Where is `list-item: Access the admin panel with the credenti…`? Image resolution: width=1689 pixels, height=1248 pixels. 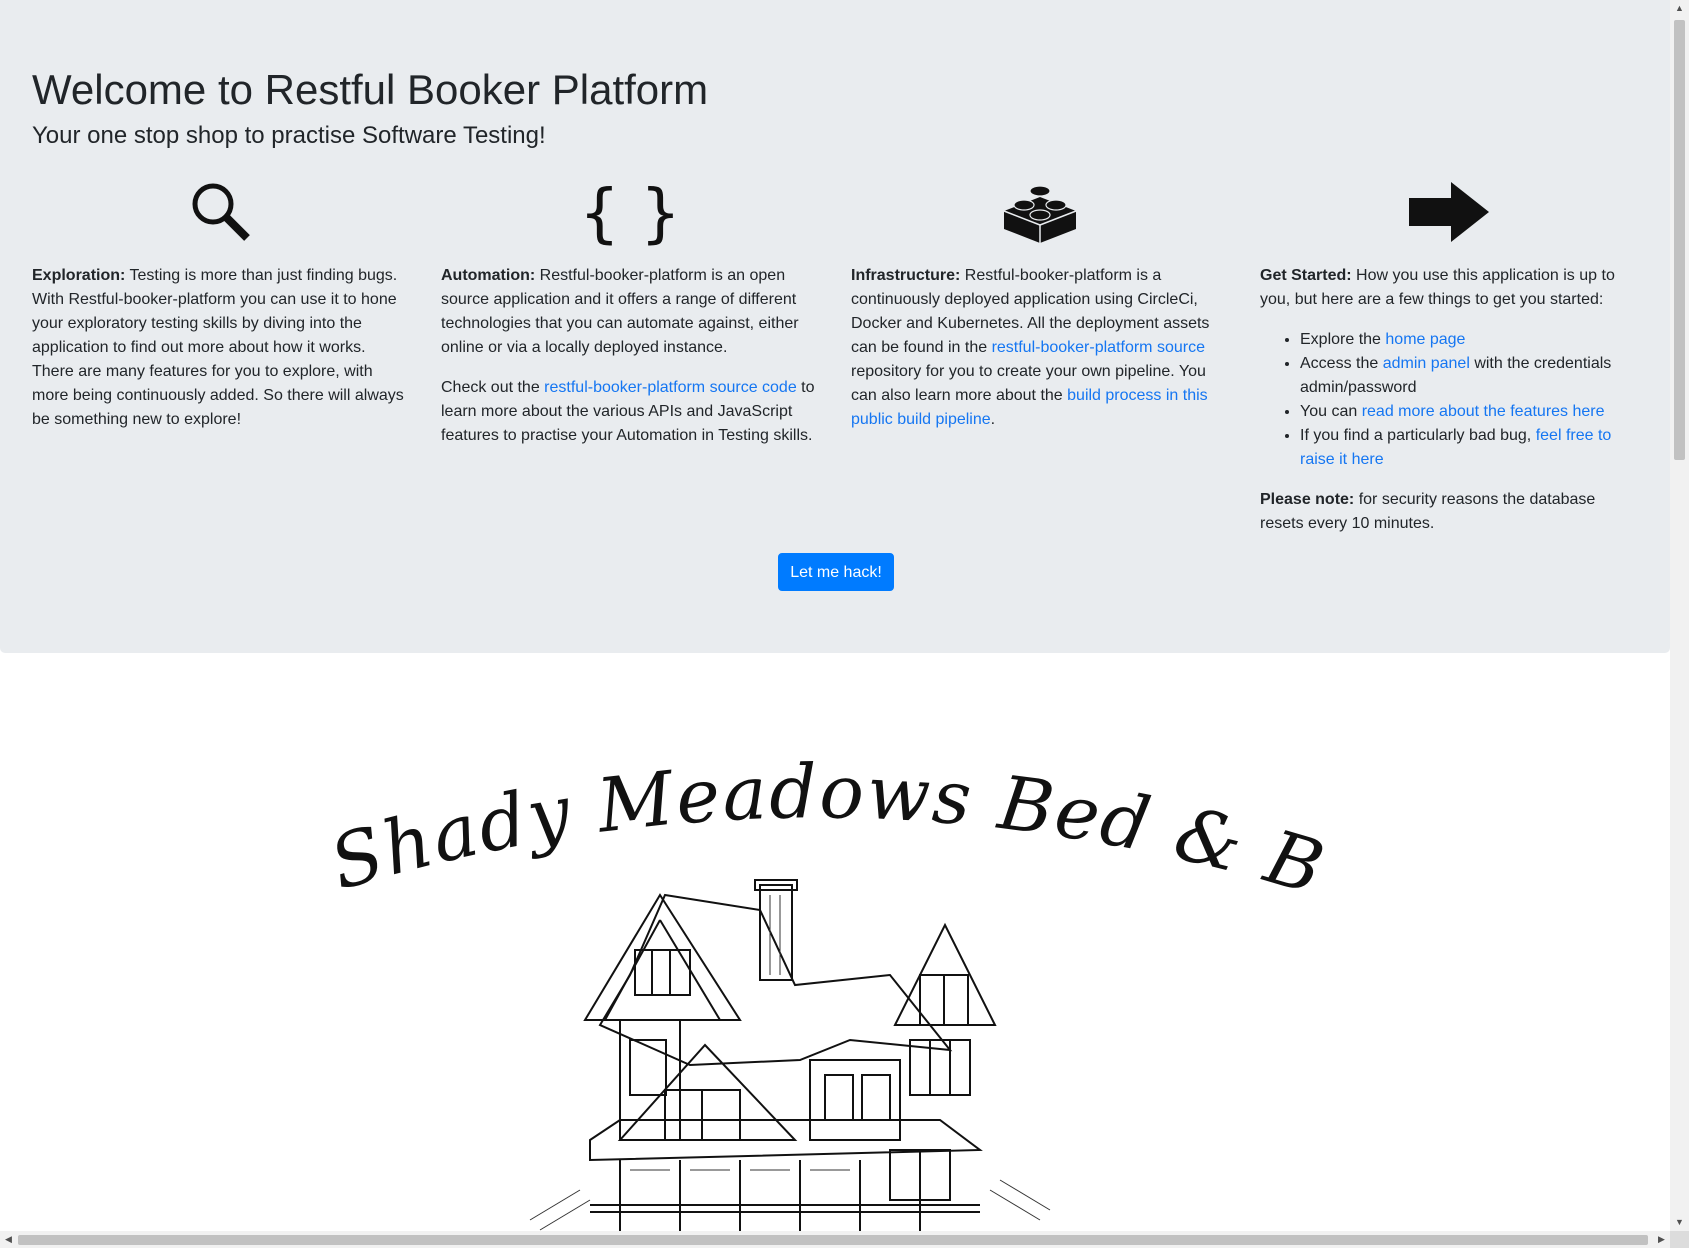 list-item: Access the admin panel with the credenti… is located at coordinates (1469, 376).